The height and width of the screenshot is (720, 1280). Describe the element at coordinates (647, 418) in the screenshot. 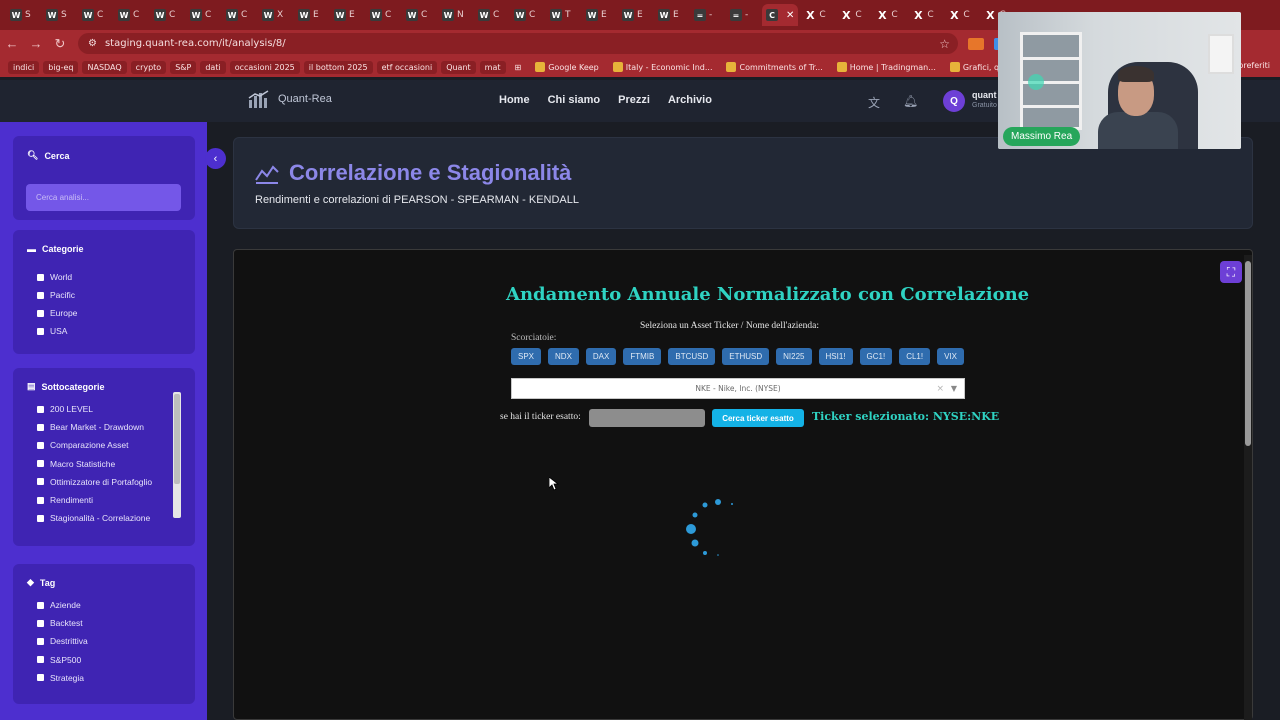

I see `exact-ticker-input` at that location.